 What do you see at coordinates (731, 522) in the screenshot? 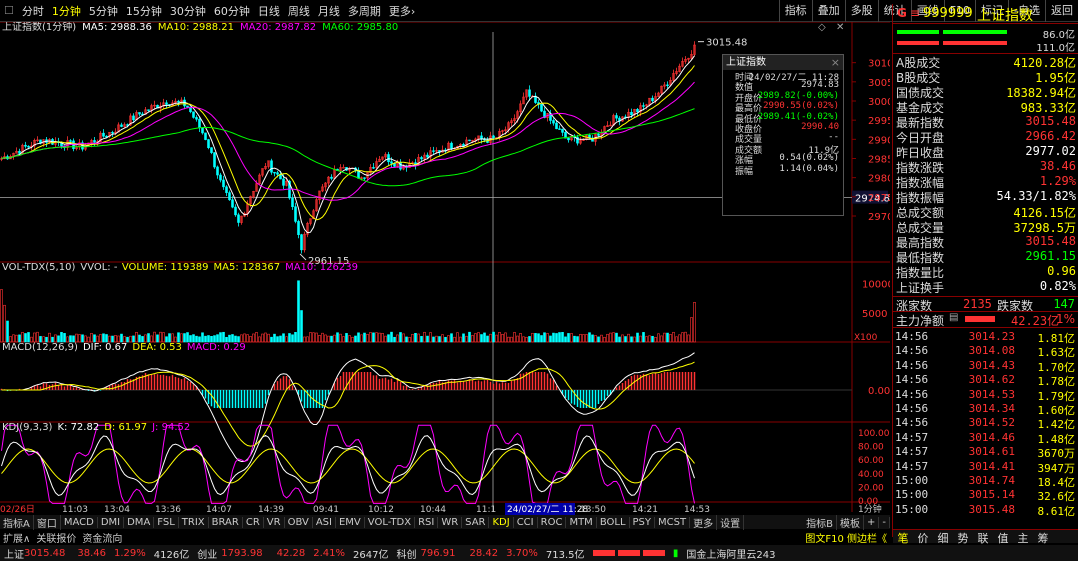
I see `indicator-tab: 设置` at bounding box center [731, 522].